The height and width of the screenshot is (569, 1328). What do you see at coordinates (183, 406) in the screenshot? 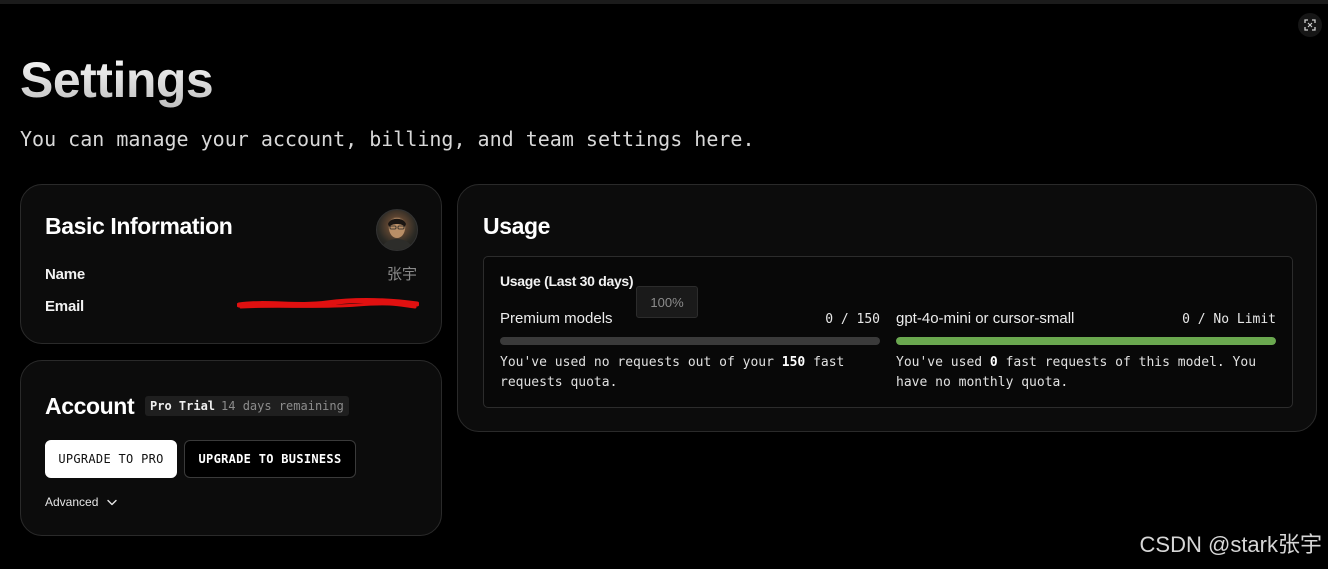
I see `plan-name: Pro Trial` at bounding box center [183, 406].